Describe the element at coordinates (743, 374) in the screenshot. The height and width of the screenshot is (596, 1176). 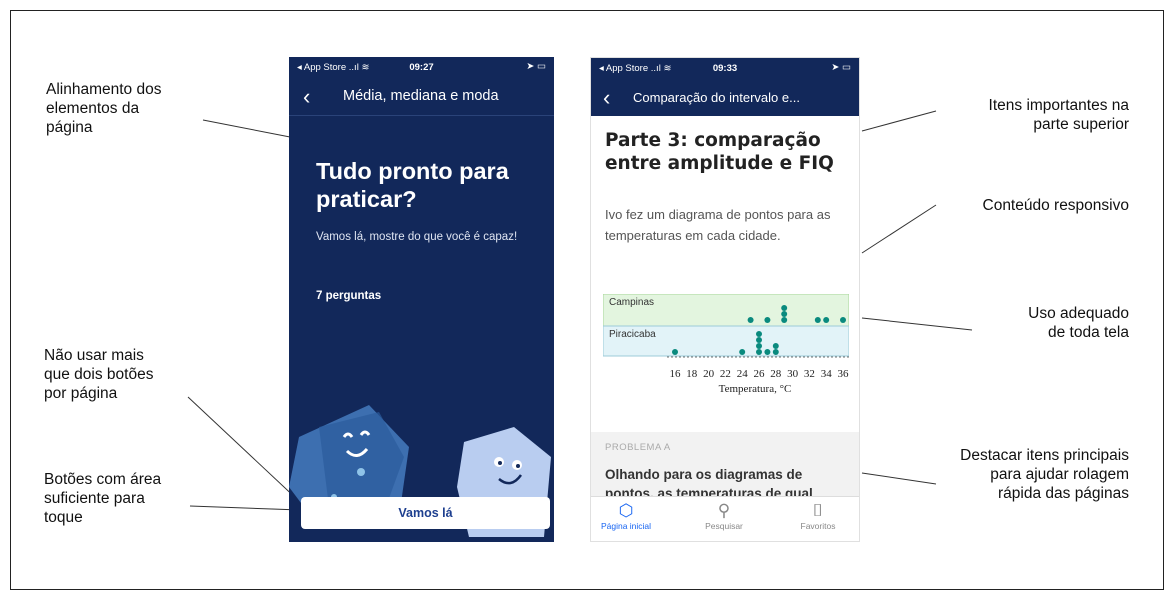
I see `x-tick-label-24: 24` at that location.